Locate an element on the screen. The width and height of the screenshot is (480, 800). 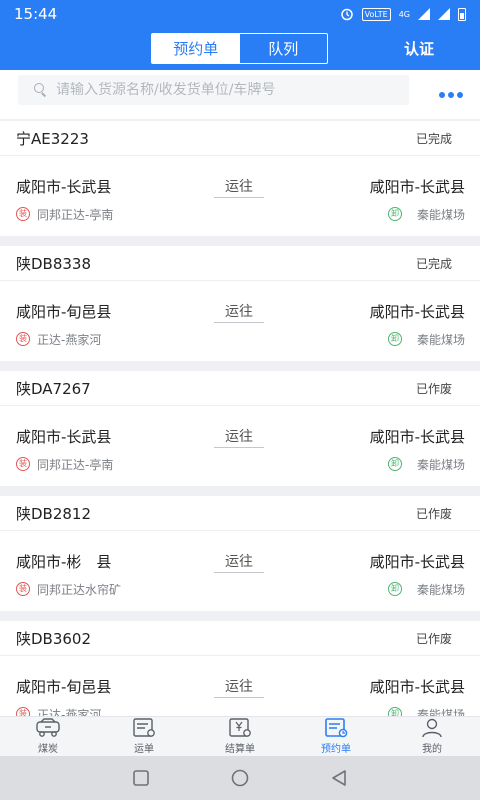
system-nav-bar is located at coordinates (240, 778).